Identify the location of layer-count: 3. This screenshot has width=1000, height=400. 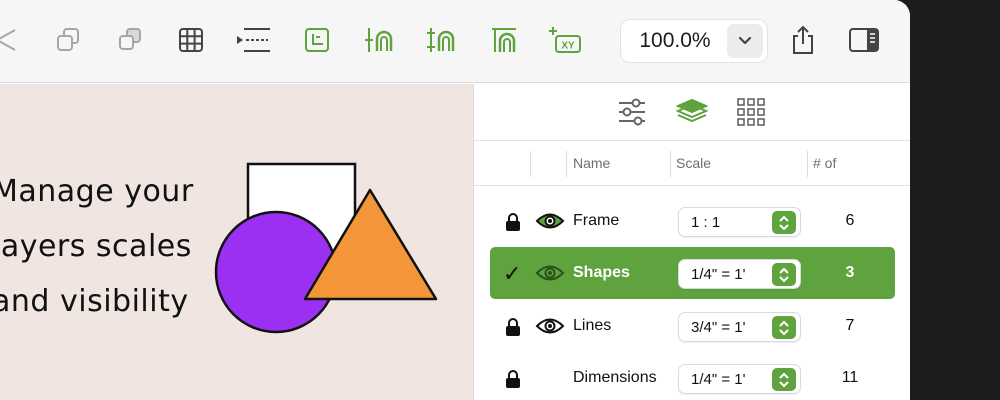
(850, 272).